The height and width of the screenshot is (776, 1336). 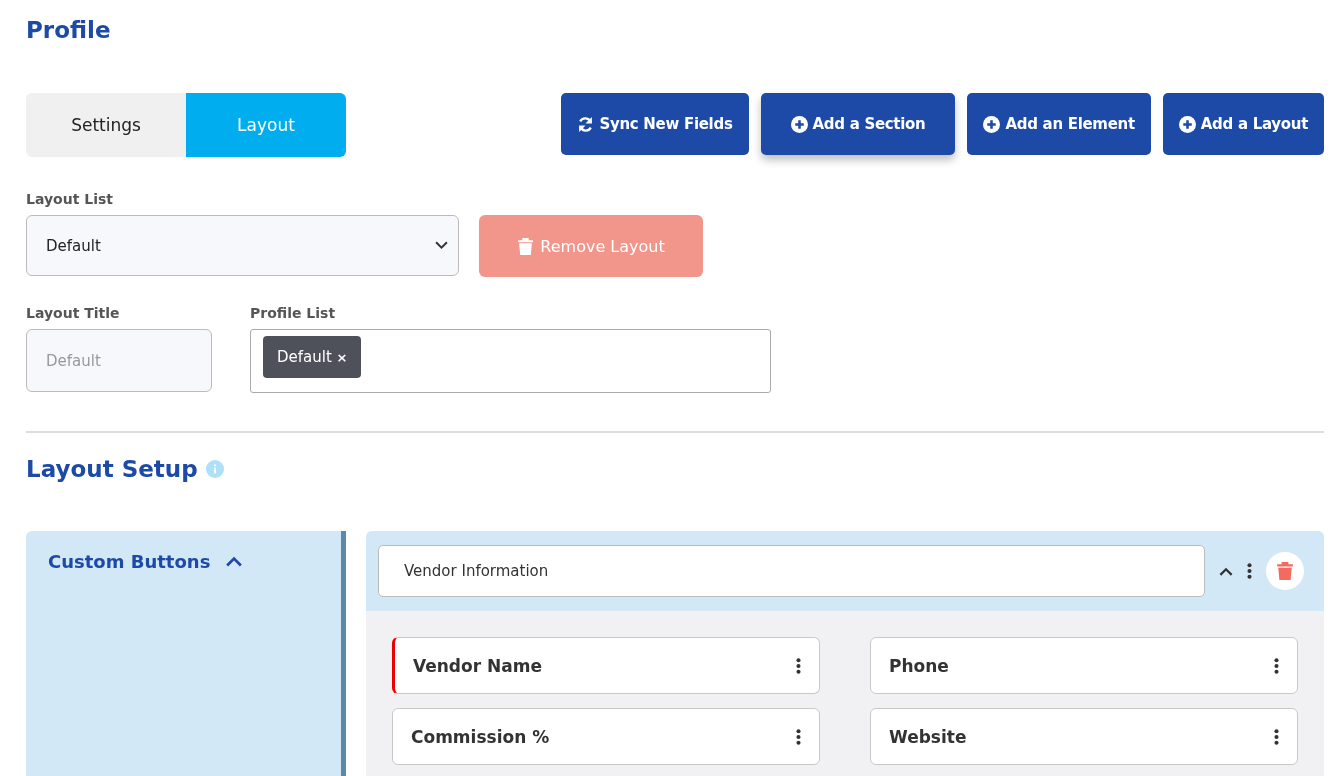 I want to click on element-card: Vendor Name, so click(x=606, y=665).